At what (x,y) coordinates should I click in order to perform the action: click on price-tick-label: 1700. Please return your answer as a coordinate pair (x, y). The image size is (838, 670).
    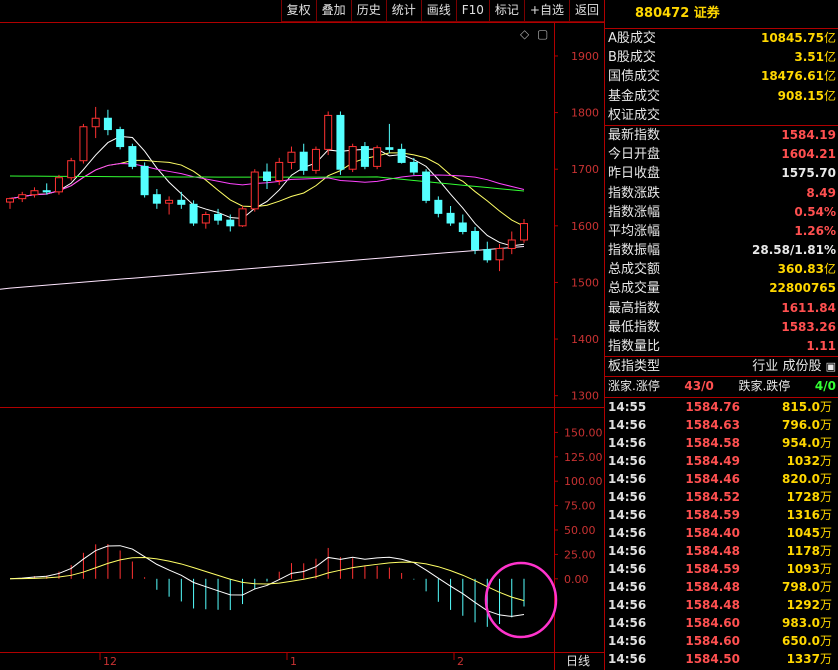
    Looking at the image, I should click on (585, 169).